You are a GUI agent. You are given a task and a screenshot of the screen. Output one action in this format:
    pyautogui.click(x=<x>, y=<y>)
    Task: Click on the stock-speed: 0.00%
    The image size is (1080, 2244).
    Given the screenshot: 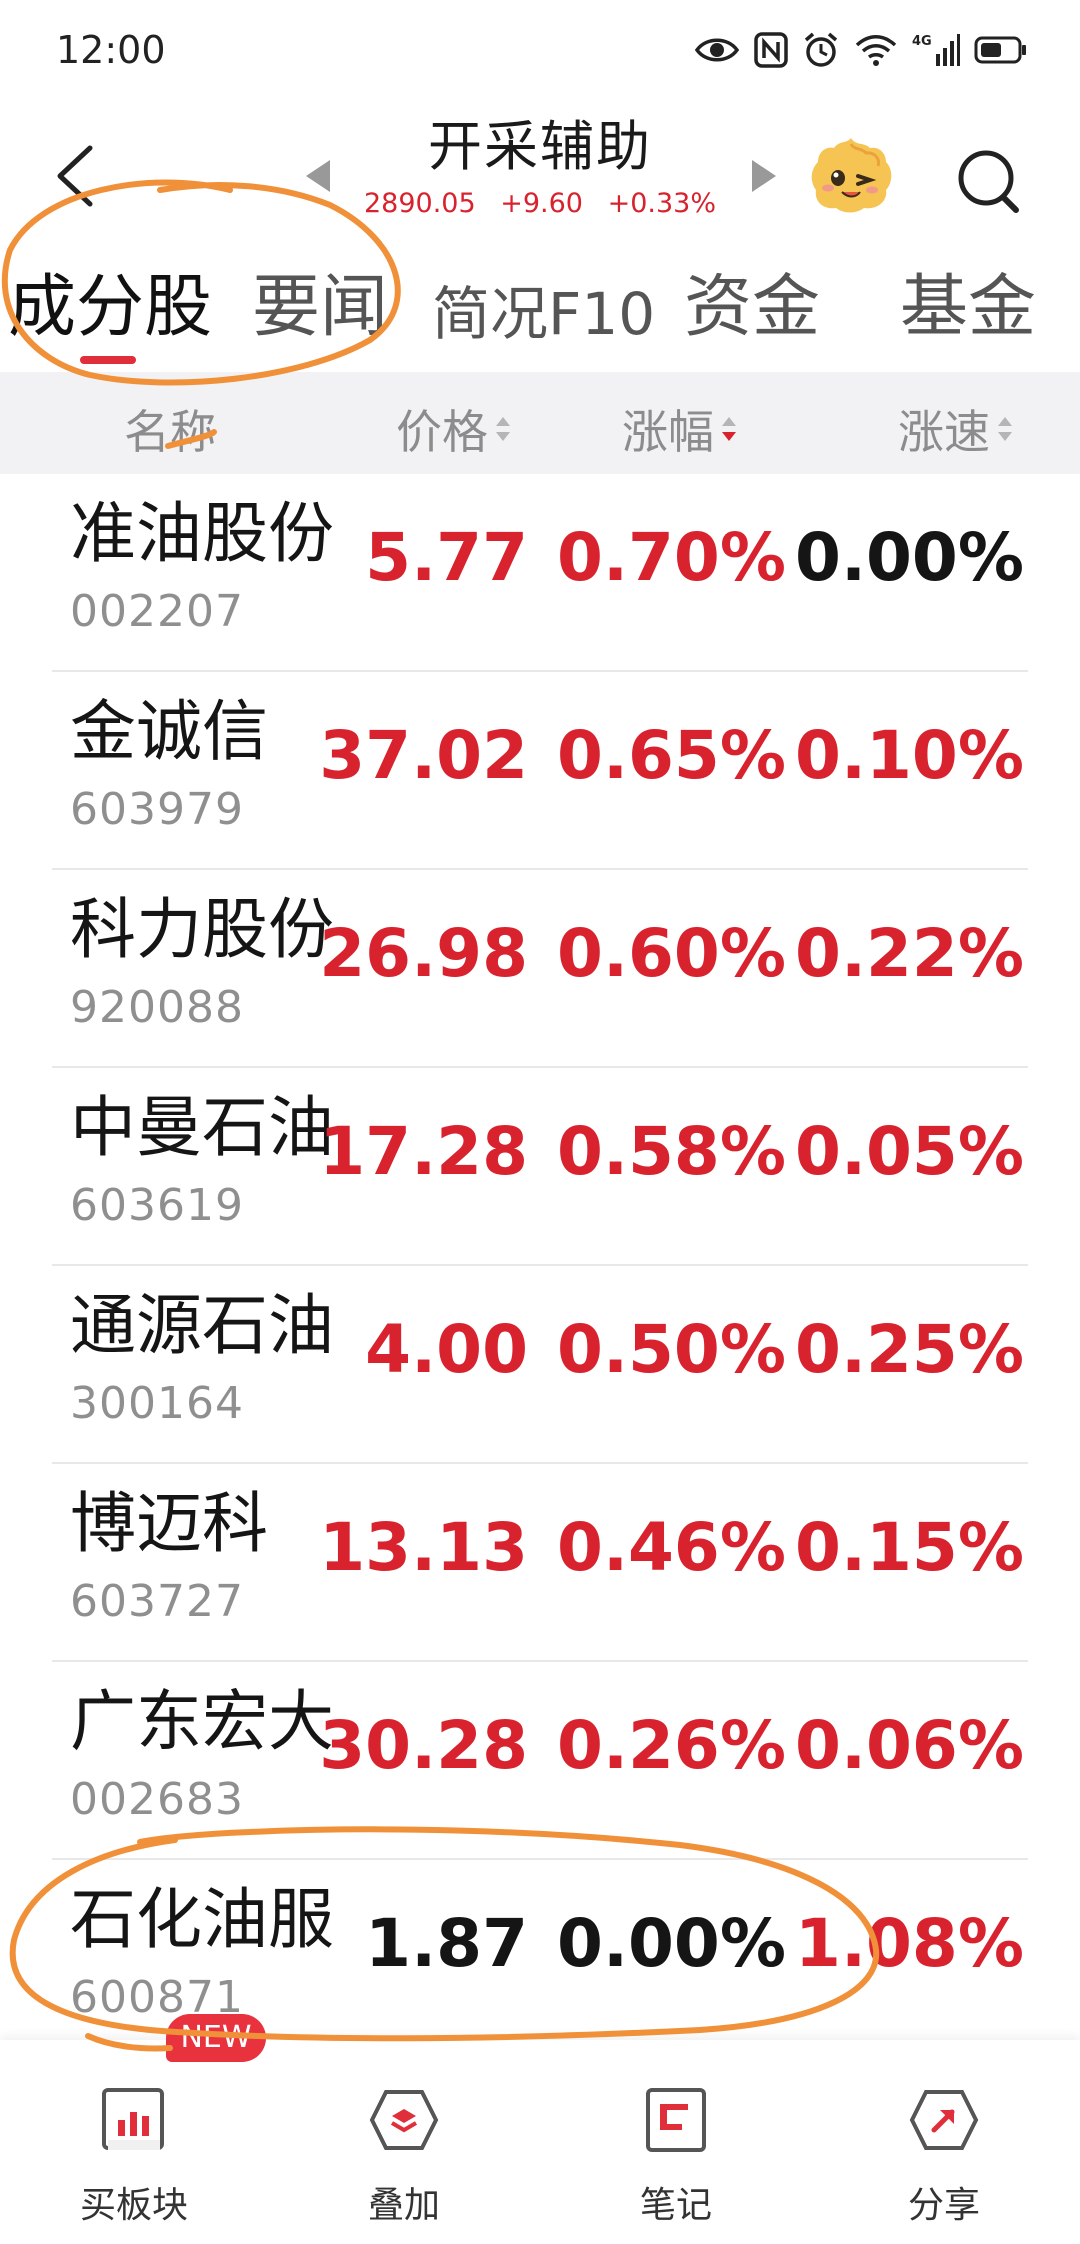 What is the action you would take?
    pyautogui.click(x=909, y=557)
    